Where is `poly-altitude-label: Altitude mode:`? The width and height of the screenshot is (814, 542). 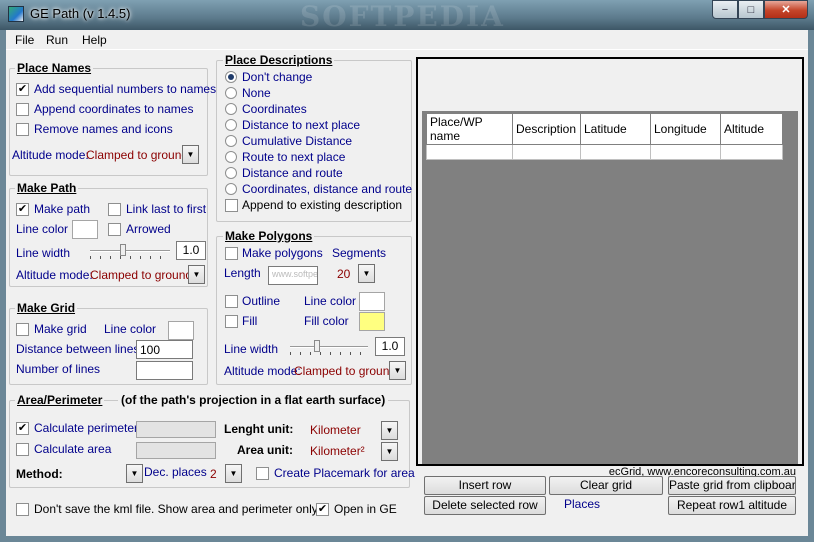 poly-altitude-label: Altitude mode: is located at coordinates (262, 371).